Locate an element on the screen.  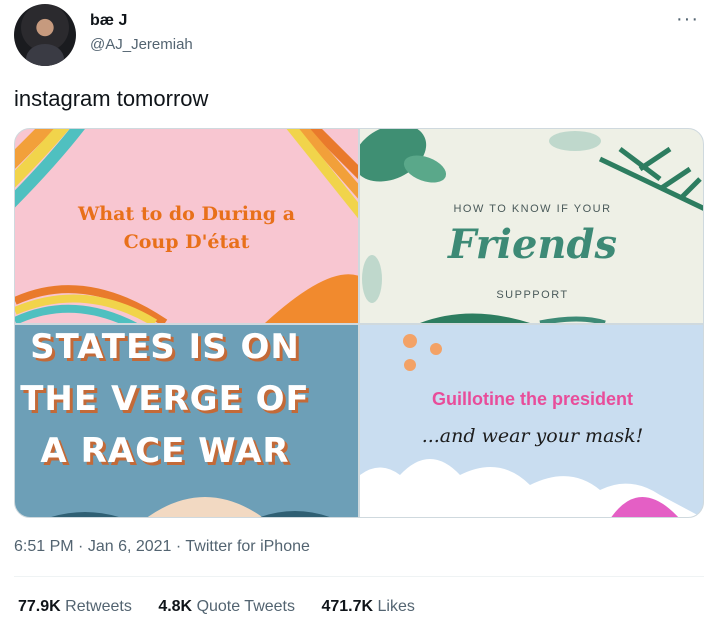
user-handle: @AJ_Jeremiah is located at coordinates (141, 44).